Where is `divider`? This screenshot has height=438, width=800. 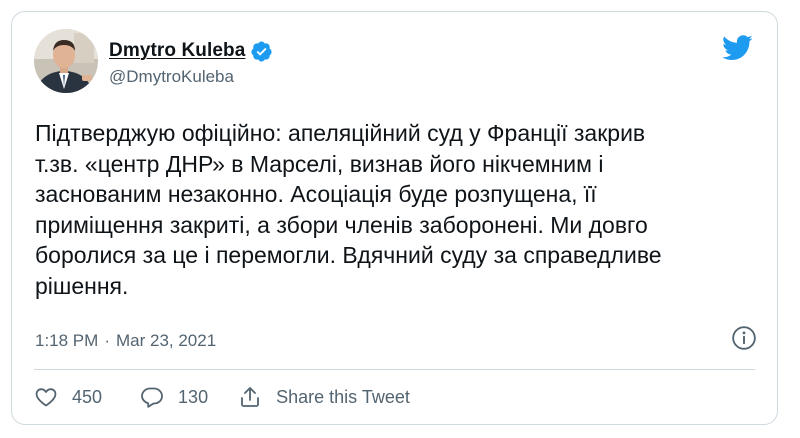
divider is located at coordinates (394, 369).